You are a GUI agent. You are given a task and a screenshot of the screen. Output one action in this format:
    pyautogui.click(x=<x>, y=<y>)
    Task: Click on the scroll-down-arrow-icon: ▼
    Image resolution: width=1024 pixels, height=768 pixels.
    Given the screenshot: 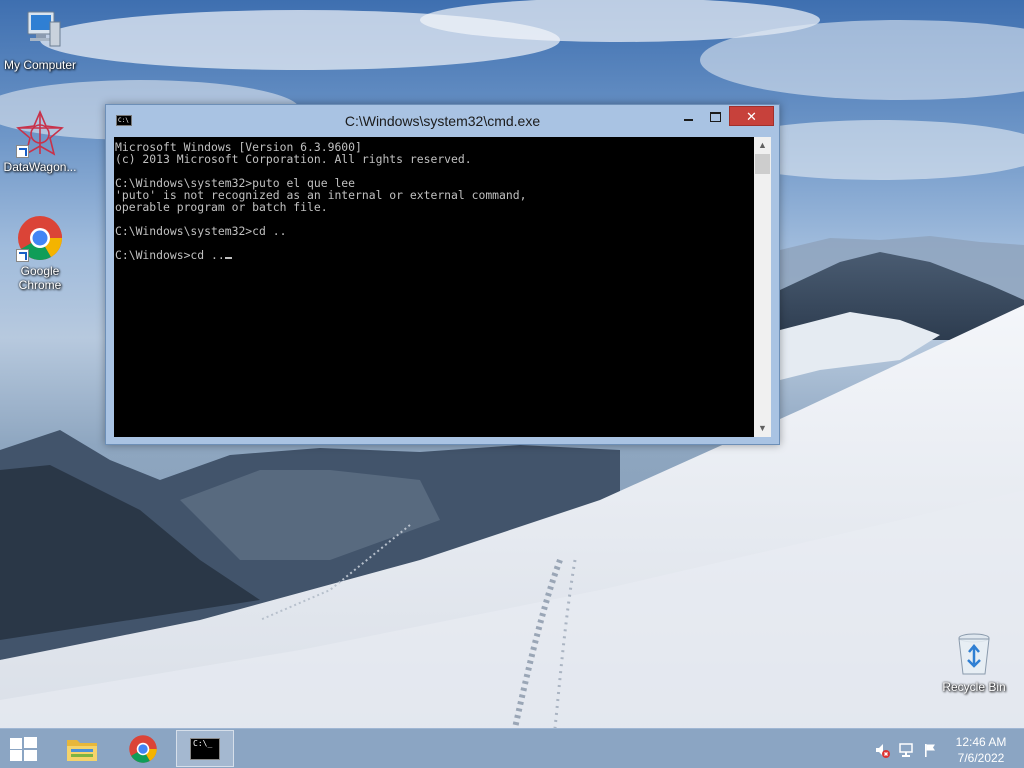 What is the action you would take?
    pyautogui.click(x=762, y=428)
    